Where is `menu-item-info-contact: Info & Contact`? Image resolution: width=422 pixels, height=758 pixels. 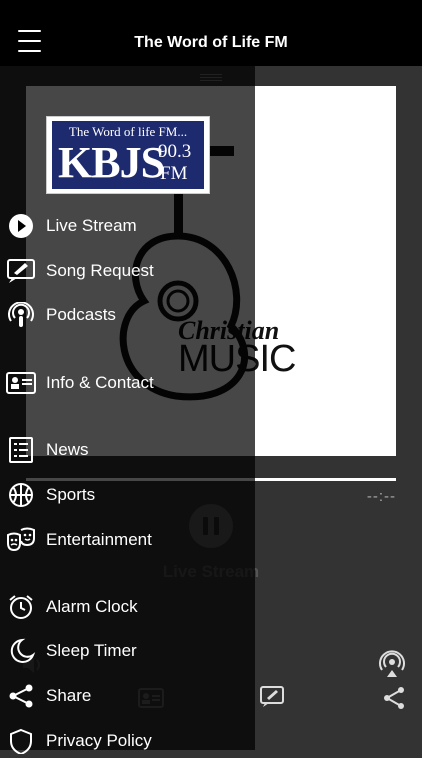
menu-item-info-contact: Info & Contact is located at coordinates (127, 383).